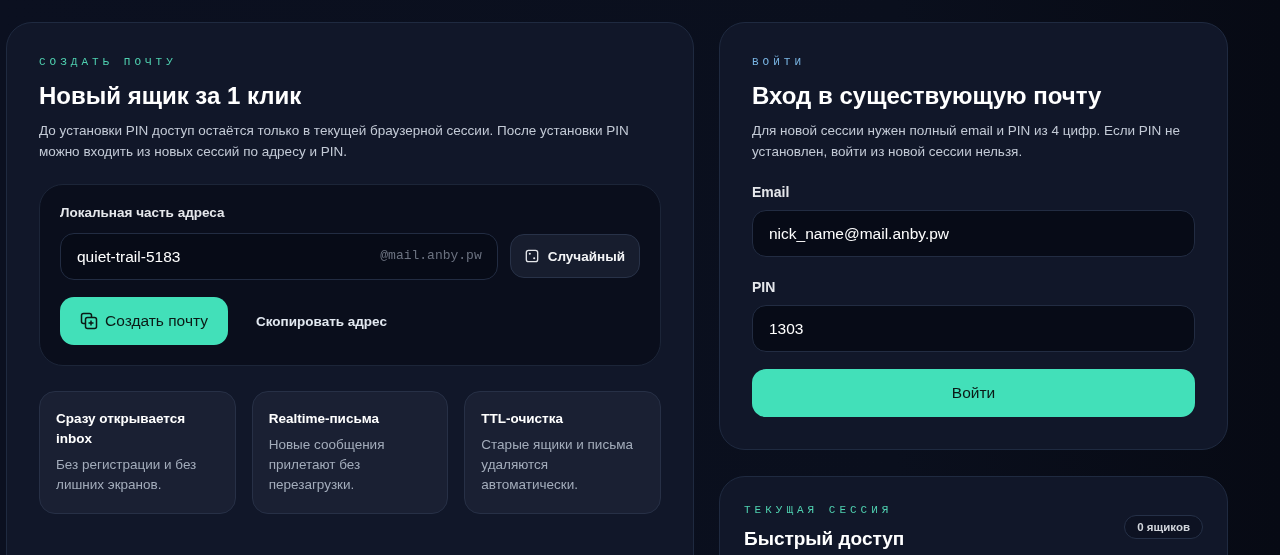 This screenshot has height=555, width=1280. What do you see at coordinates (779, 62) in the screenshot?
I see `section-eyebrow: ВОЙТИ` at bounding box center [779, 62].